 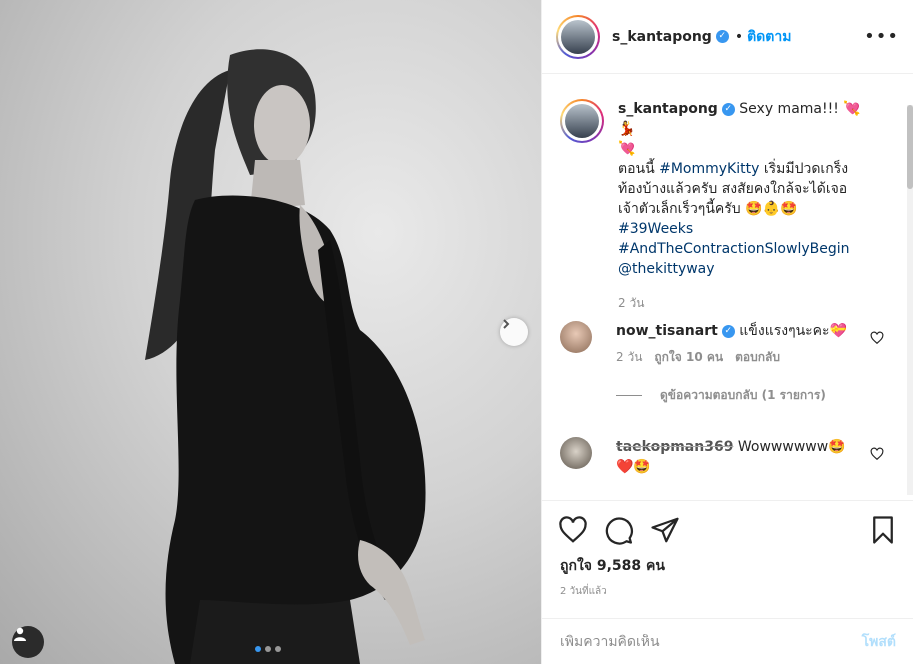 What do you see at coordinates (769, 37) in the screenshot?
I see `follow-button: ติดตาม` at bounding box center [769, 37].